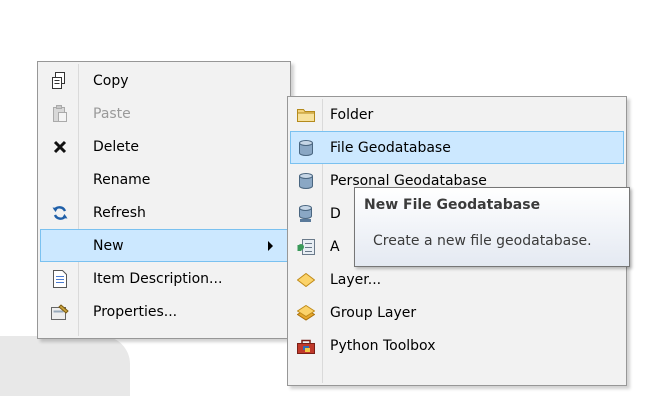  Describe the element at coordinates (306, 346) in the screenshot. I see `python-toolbox-icon` at that location.